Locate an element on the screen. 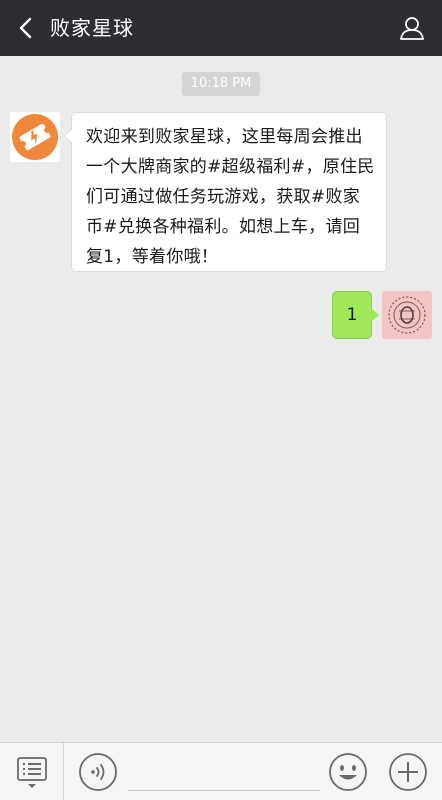  message-timestamp: 10:18 PM is located at coordinates (221, 84).